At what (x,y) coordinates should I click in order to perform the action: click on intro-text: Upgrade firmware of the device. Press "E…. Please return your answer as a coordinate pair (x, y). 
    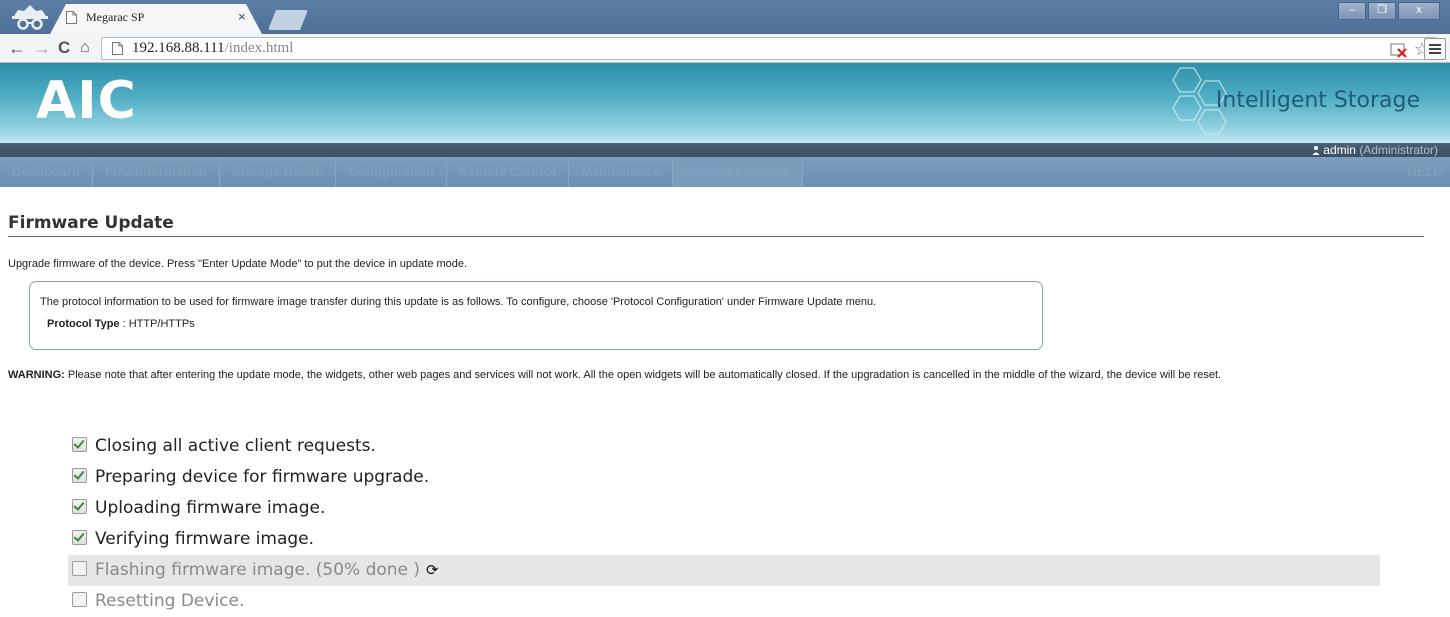
    Looking at the image, I should click on (238, 264).